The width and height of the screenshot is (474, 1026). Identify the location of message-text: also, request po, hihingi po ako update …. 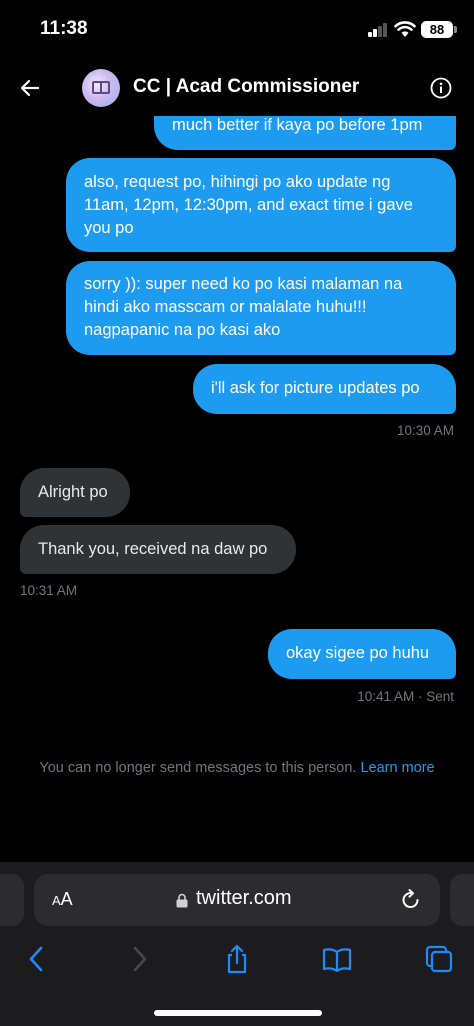
(248, 205).